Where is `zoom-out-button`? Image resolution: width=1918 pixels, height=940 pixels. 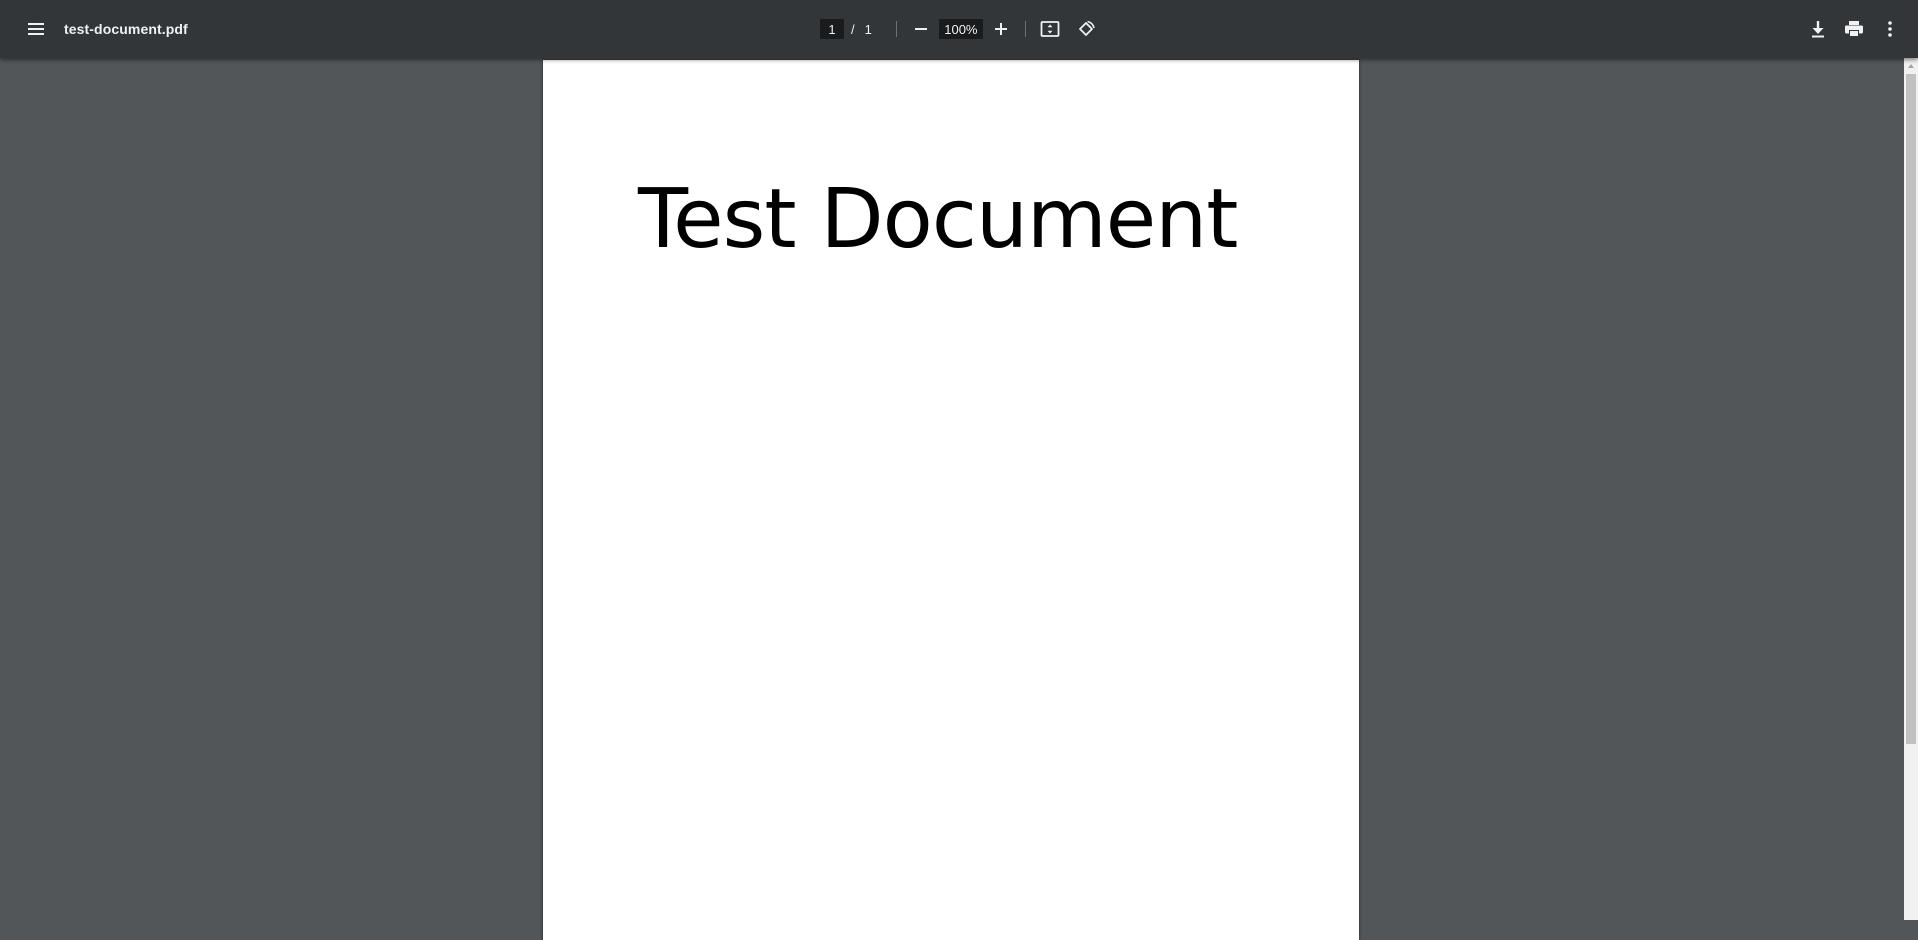 zoom-out-button is located at coordinates (921, 29).